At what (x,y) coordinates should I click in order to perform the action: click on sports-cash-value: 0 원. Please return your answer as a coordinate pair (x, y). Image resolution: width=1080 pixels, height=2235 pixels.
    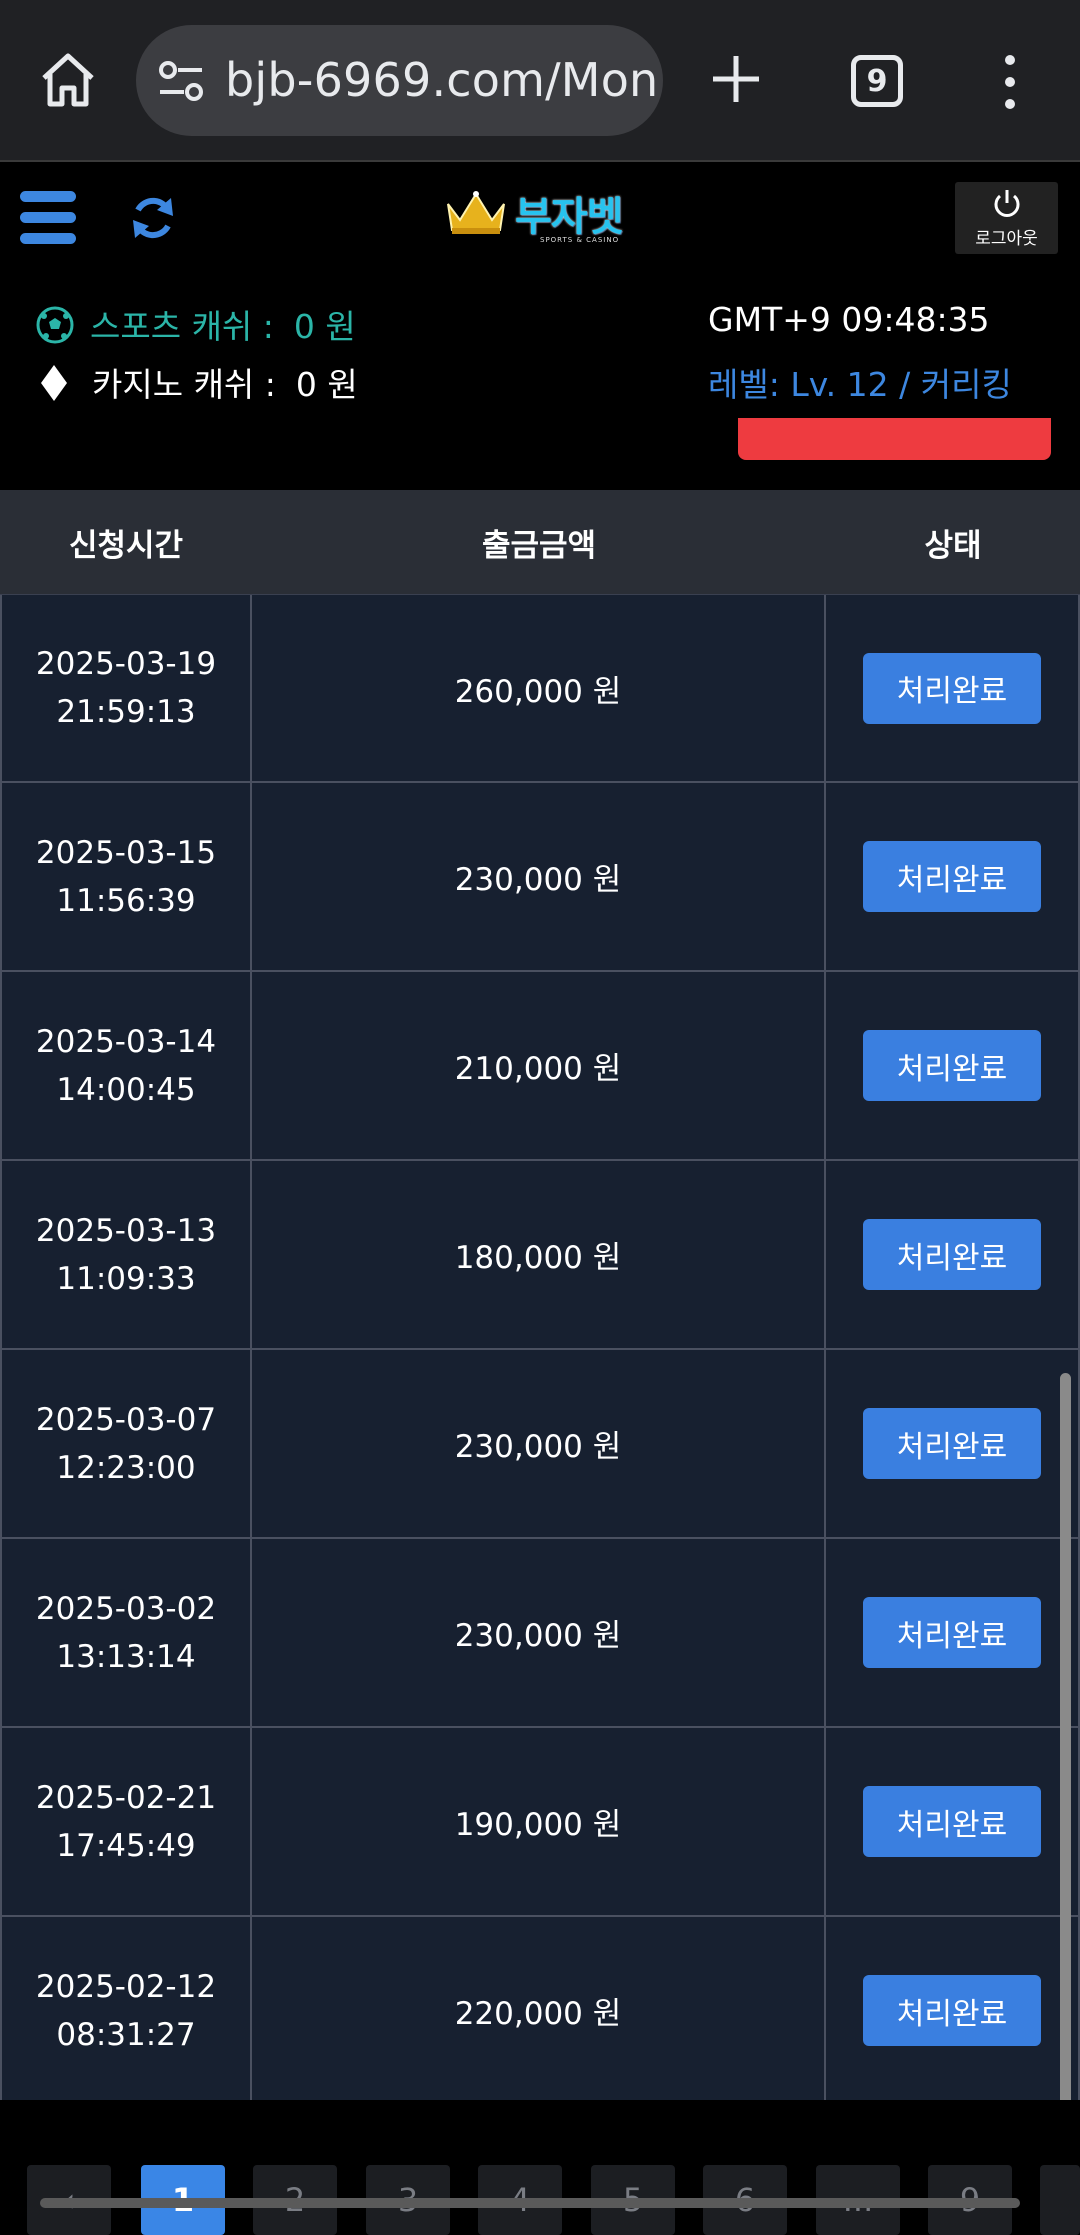
    Looking at the image, I should click on (324, 326).